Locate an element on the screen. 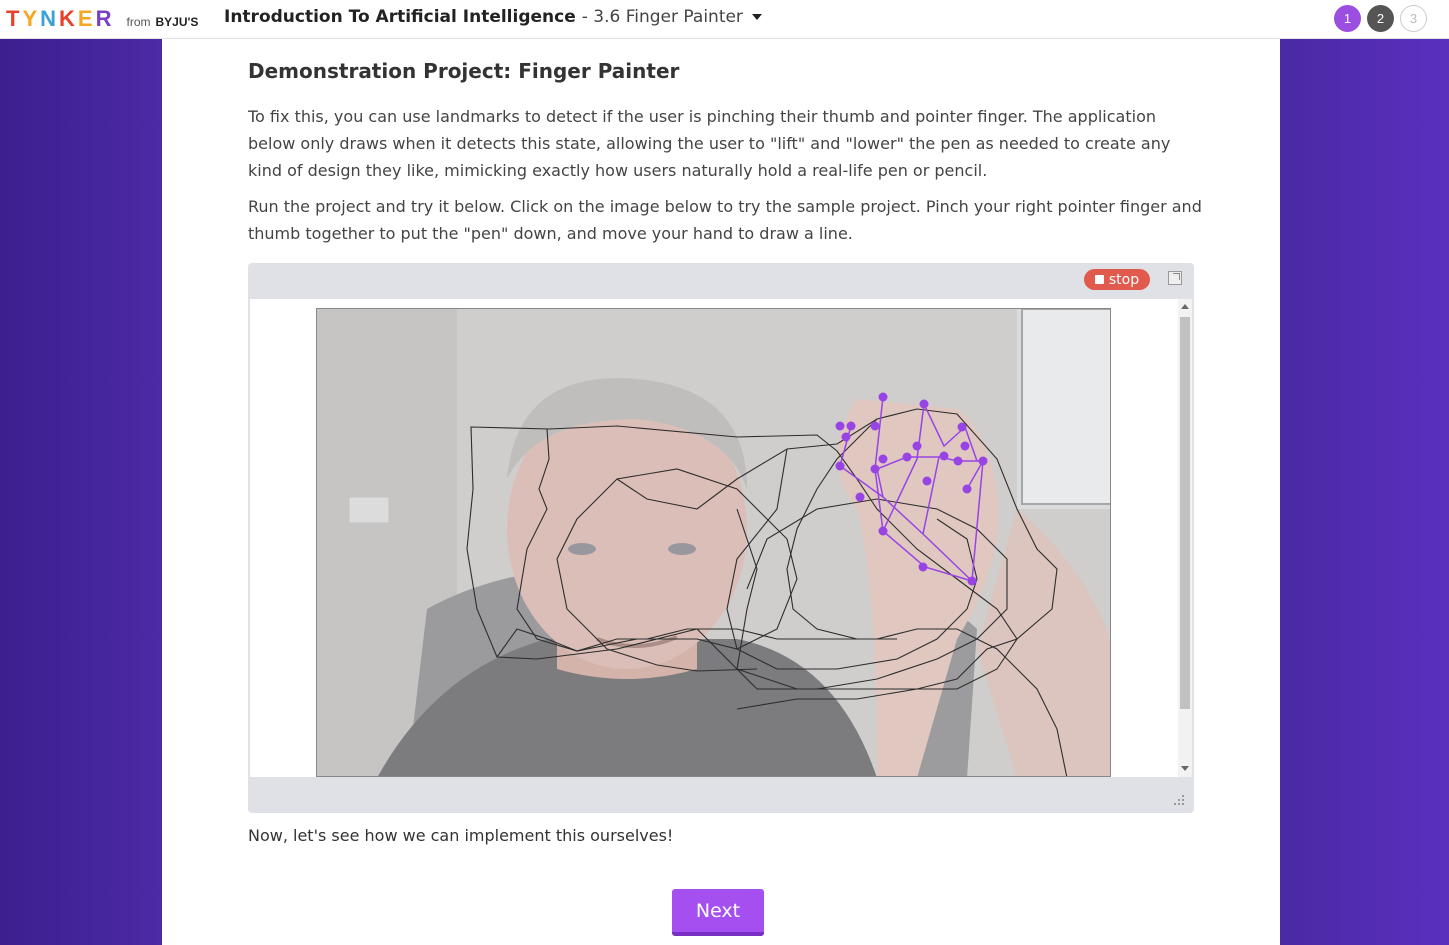 This screenshot has width=1449, height=945. resize-handle-icon is located at coordinates (1179, 800).